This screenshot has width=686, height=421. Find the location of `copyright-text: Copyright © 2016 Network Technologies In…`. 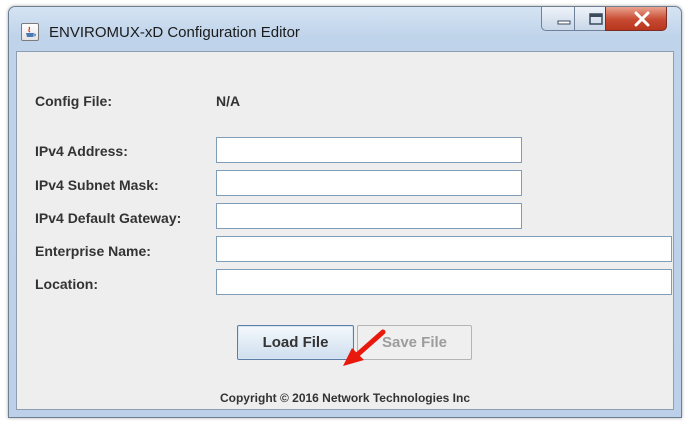

copyright-text: Copyright © 2016 Network Technologies In… is located at coordinates (344, 398).